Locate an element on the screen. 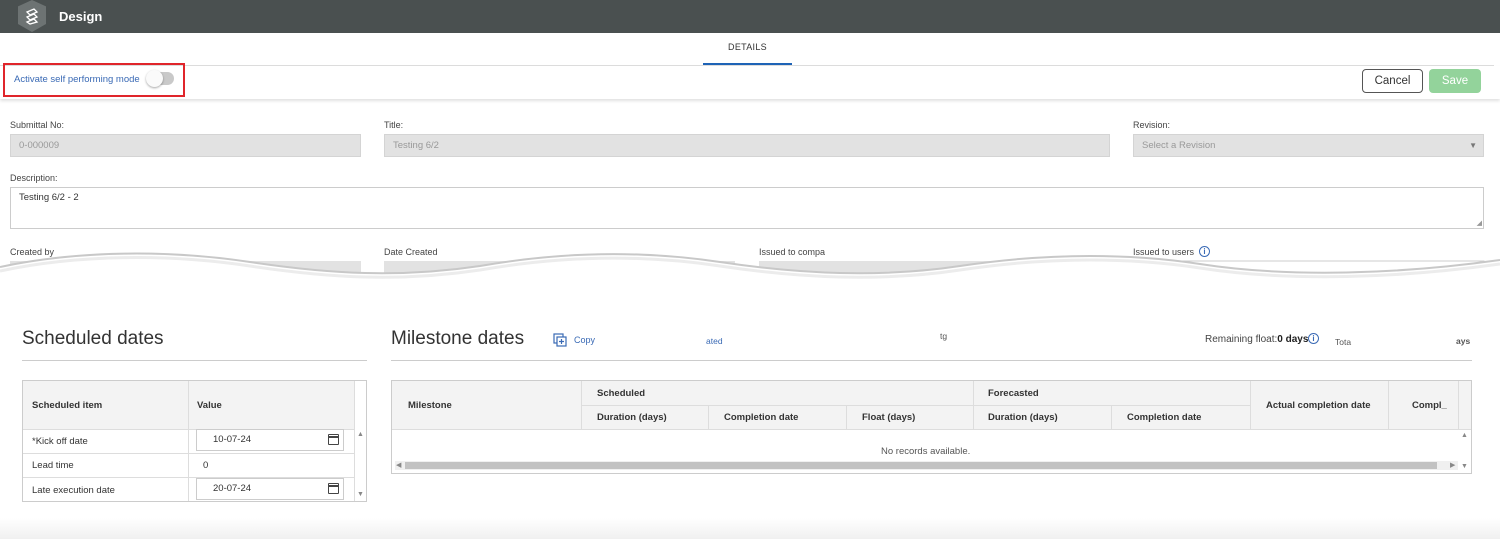  table-row-label: Late execution date is located at coordinates (73, 490).